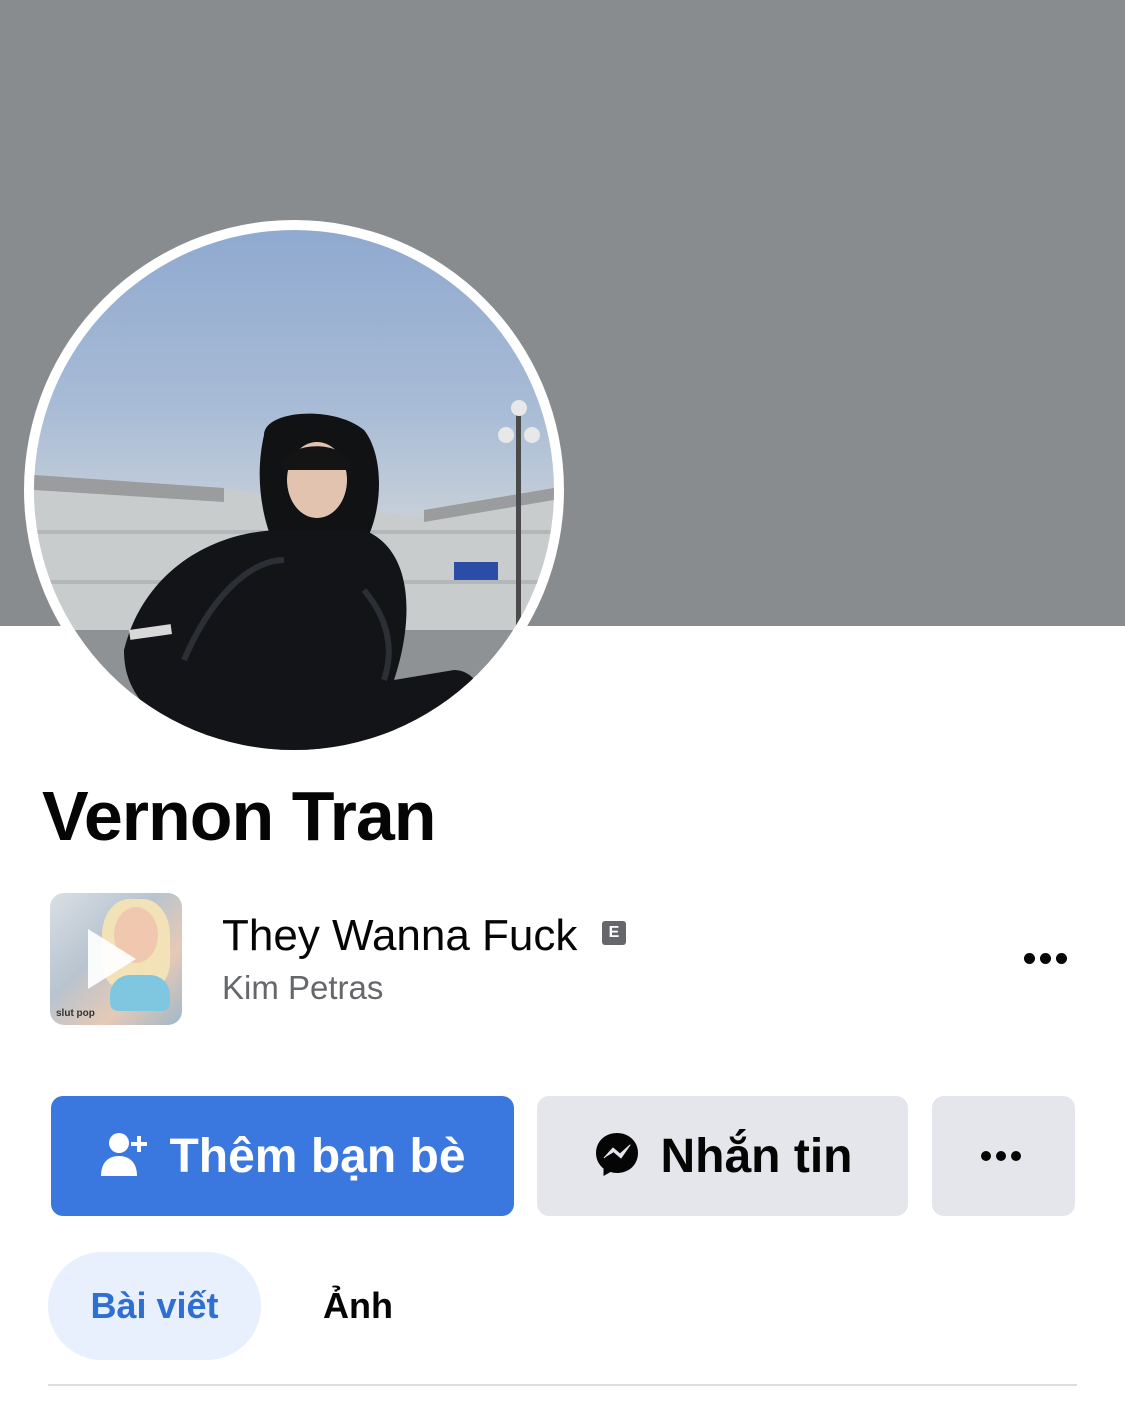  I want to click on messenger-icon, so click(617, 1156).